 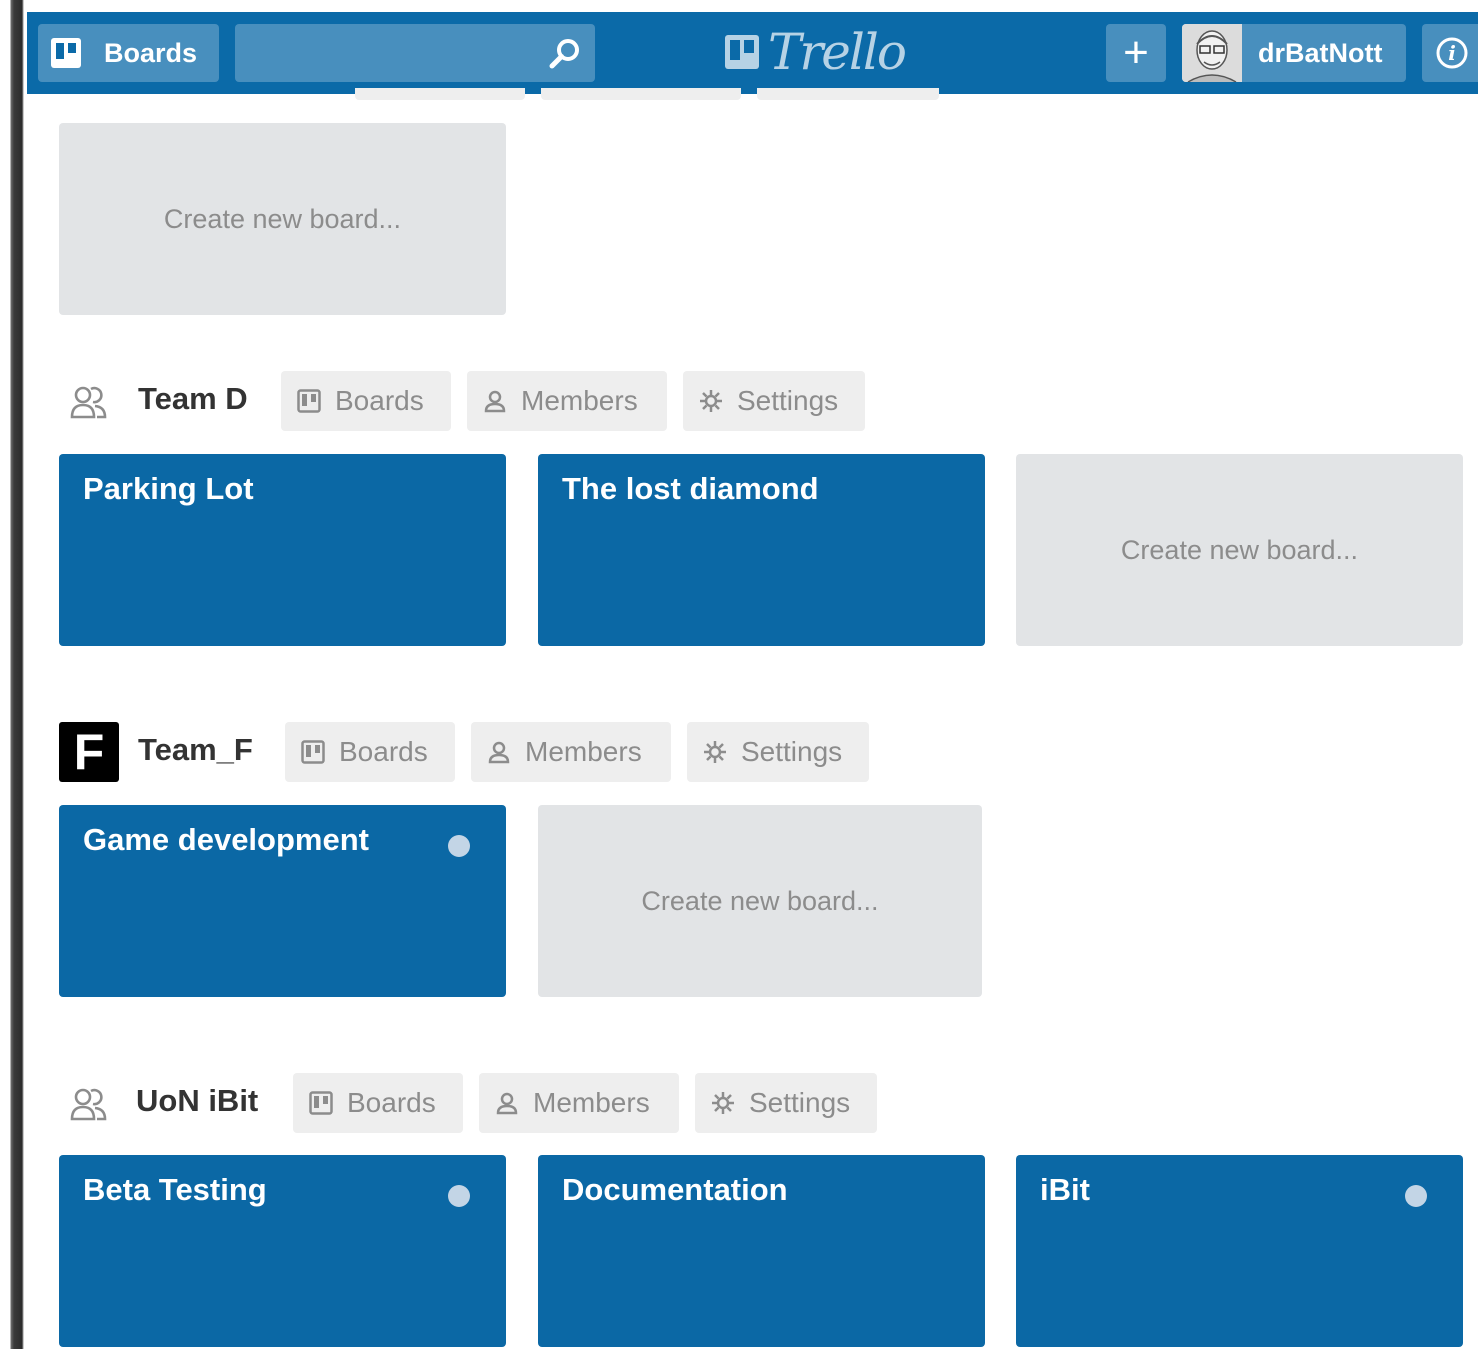 What do you see at coordinates (226, 839) in the screenshot?
I see `board-title: Game development` at bounding box center [226, 839].